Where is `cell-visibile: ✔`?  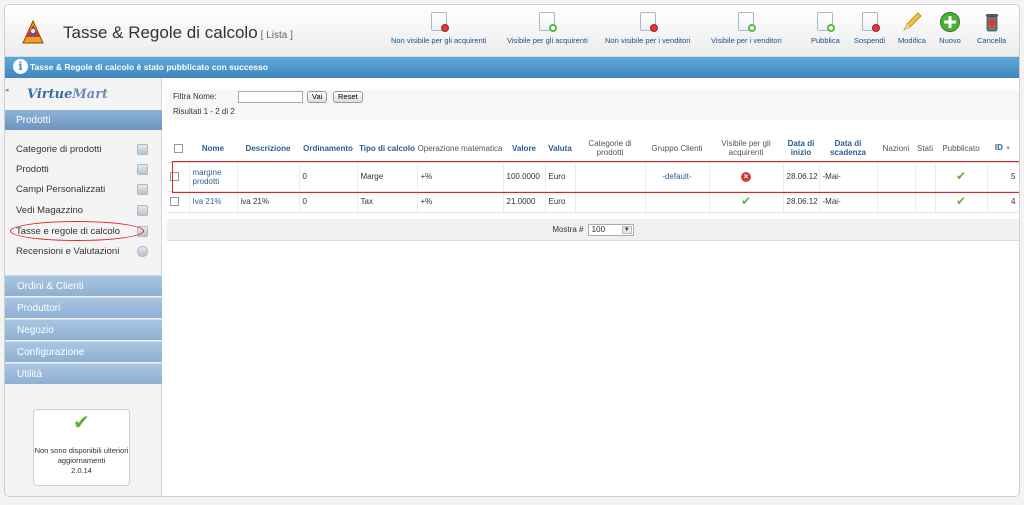 cell-visibile: ✔ is located at coordinates (746, 202).